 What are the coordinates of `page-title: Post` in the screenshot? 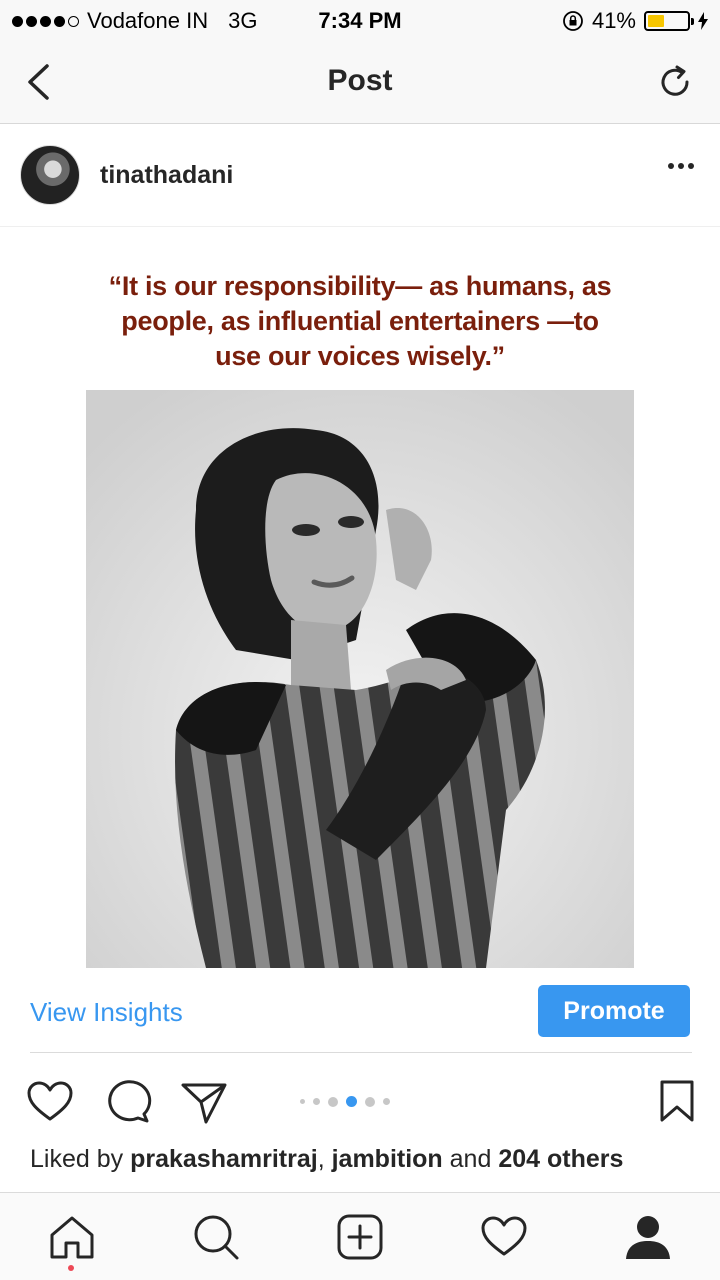 It's located at (360, 80).